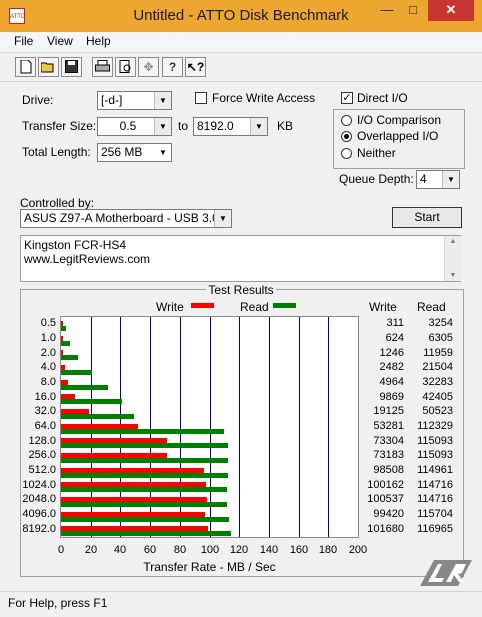 This screenshot has height=617, width=482. What do you see at coordinates (202, 305) in the screenshot?
I see `write-legend-swatch` at bounding box center [202, 305].